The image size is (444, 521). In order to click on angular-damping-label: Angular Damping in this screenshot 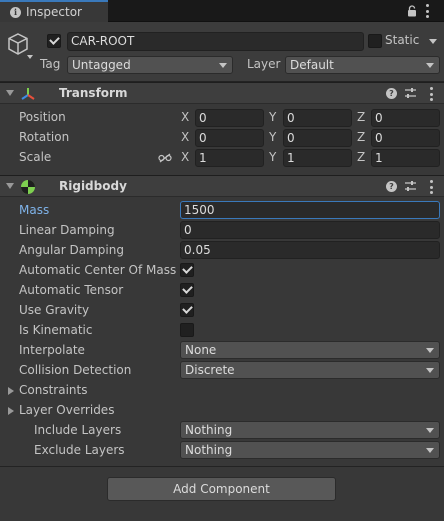, I will do `click(71, 250)`.